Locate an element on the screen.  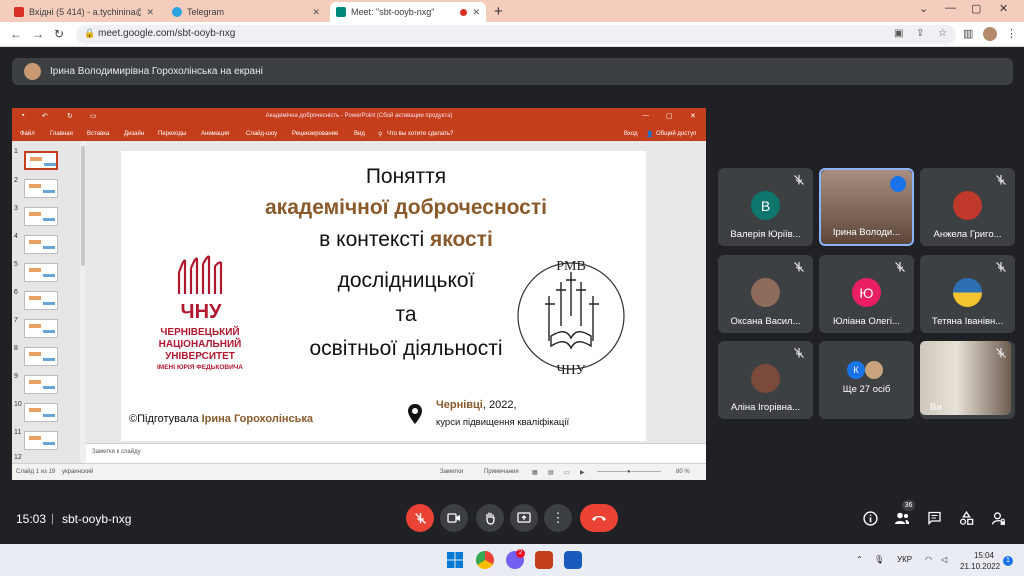
mic-toggle-button is located at coordinates (420, 518).